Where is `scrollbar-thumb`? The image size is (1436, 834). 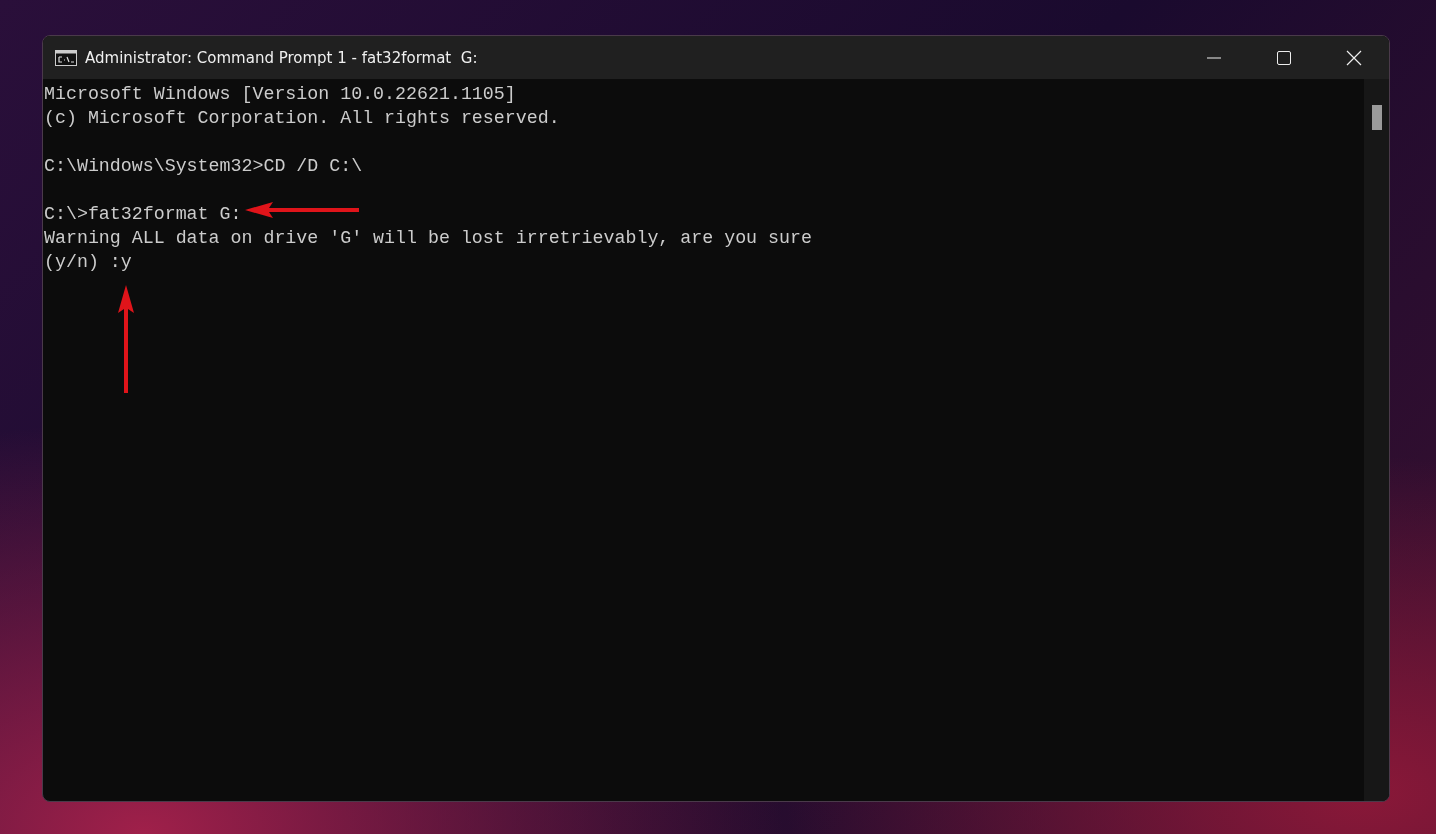 scrollbar-thumb is located at coordinates (1377, 117).